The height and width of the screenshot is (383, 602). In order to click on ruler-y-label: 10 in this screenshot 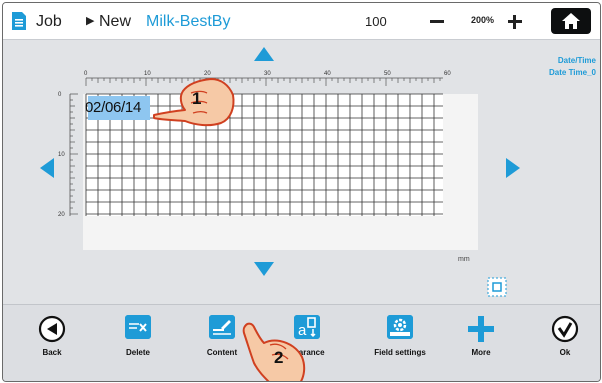, I will do `click(61, 155)`.